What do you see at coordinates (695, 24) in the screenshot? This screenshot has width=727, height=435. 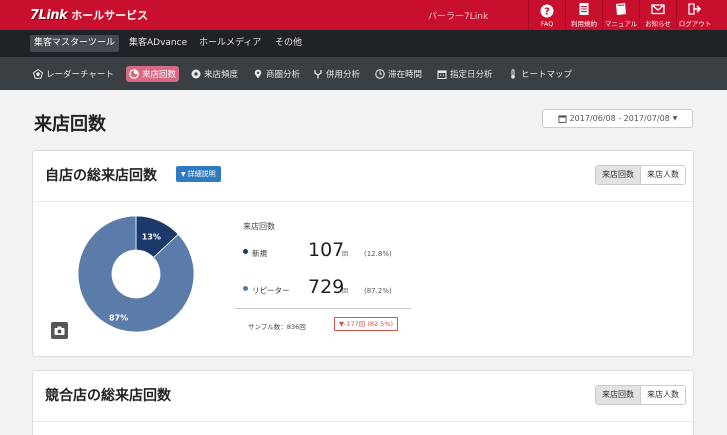 I see `logout-label: ログアウト` at bounding box center [695, 24].